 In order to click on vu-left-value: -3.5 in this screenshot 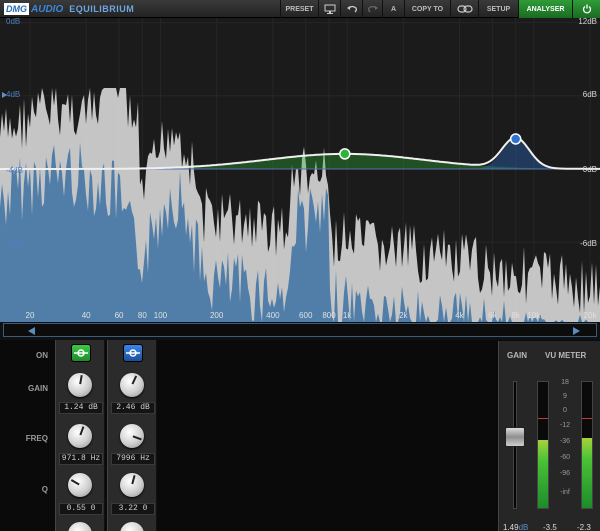, I will do `click(550, 527)`.